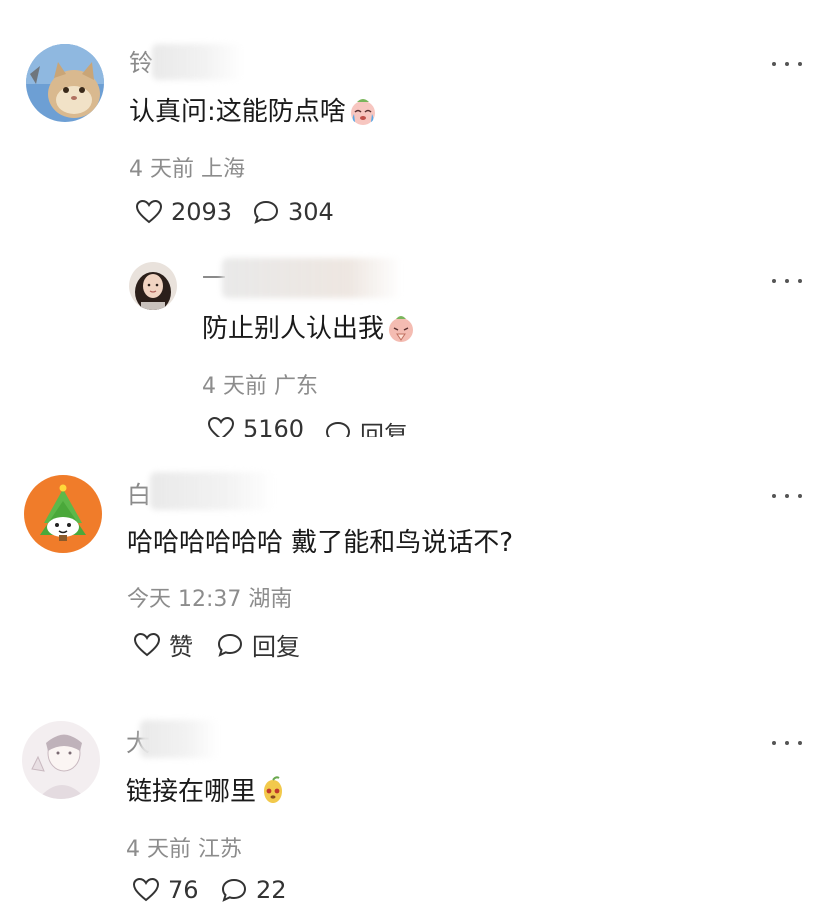 The width and height of the screenshot is (819, 921). I want to click on comment-time-location: 4 天前 上海, so click(187, 169).